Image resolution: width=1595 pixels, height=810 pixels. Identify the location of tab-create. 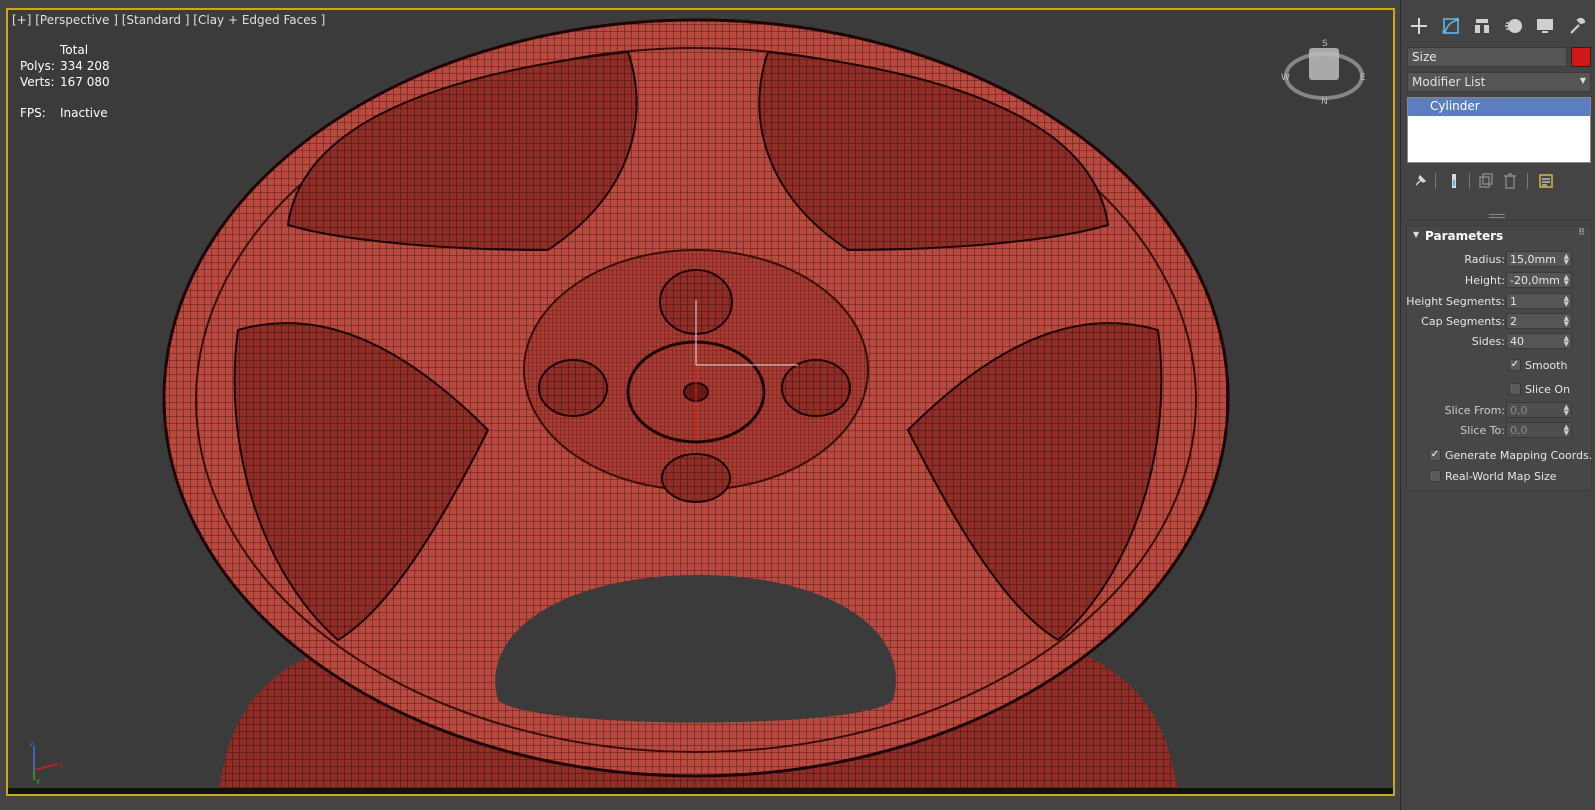
(1419, 26).